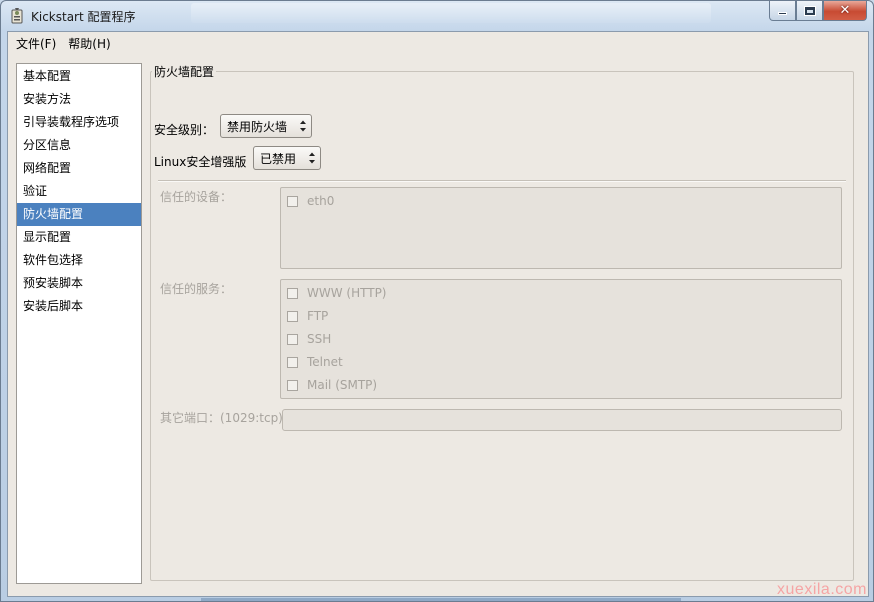 The width and height of the screenshot is (874, 602). I want to click on sidebar-item-post-script: 安装后脚本, so click(79, 306).